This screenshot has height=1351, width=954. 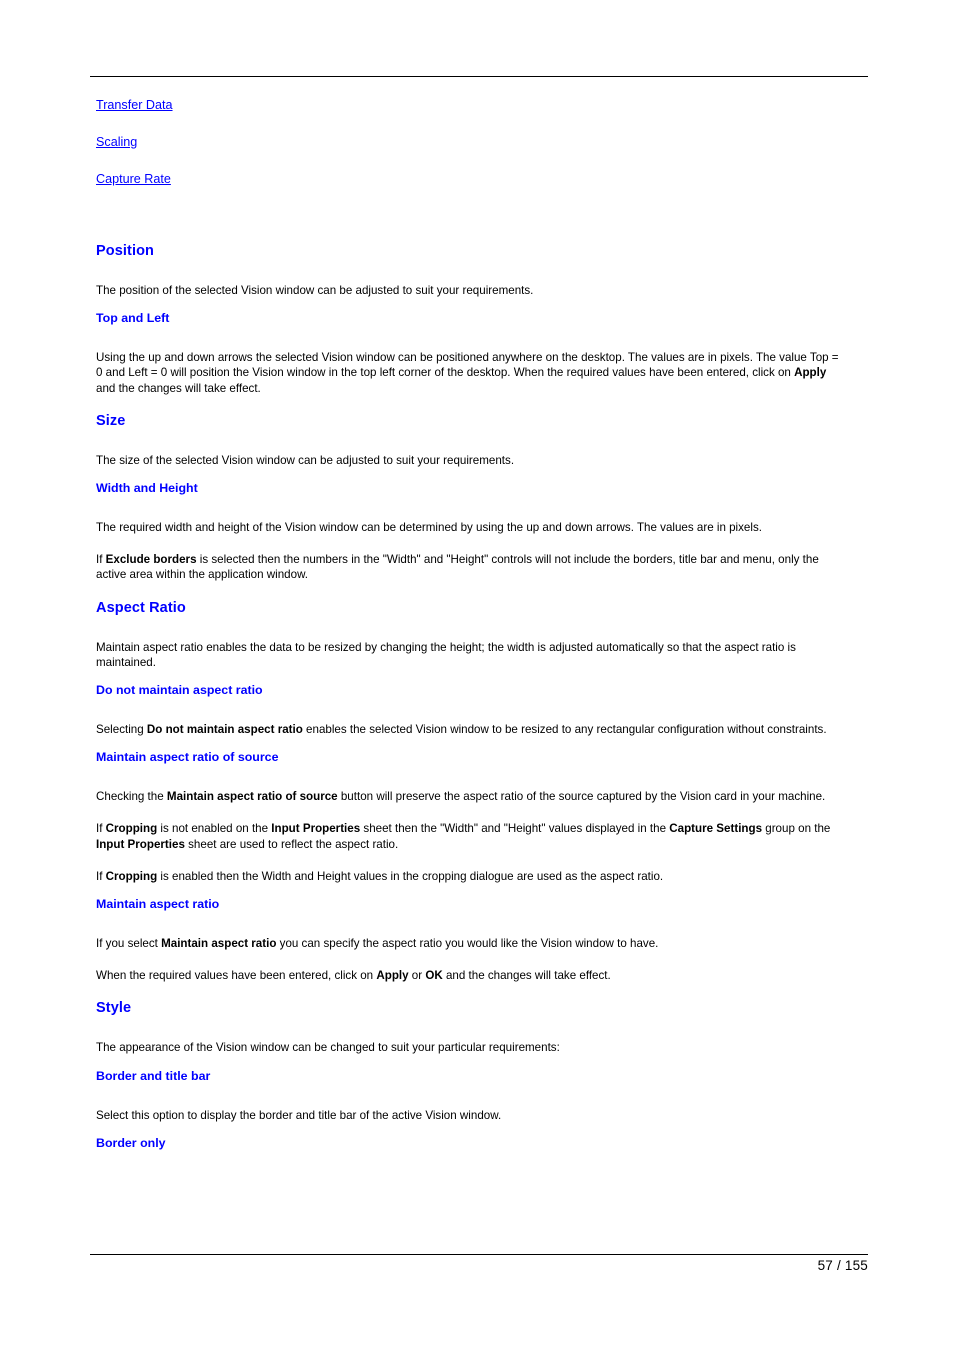 What do you see at coordinates (141, 607) in the screenshot?
I see `heading-aspect-ratio: Aspect Ratio` at bounding box center [141, 607].